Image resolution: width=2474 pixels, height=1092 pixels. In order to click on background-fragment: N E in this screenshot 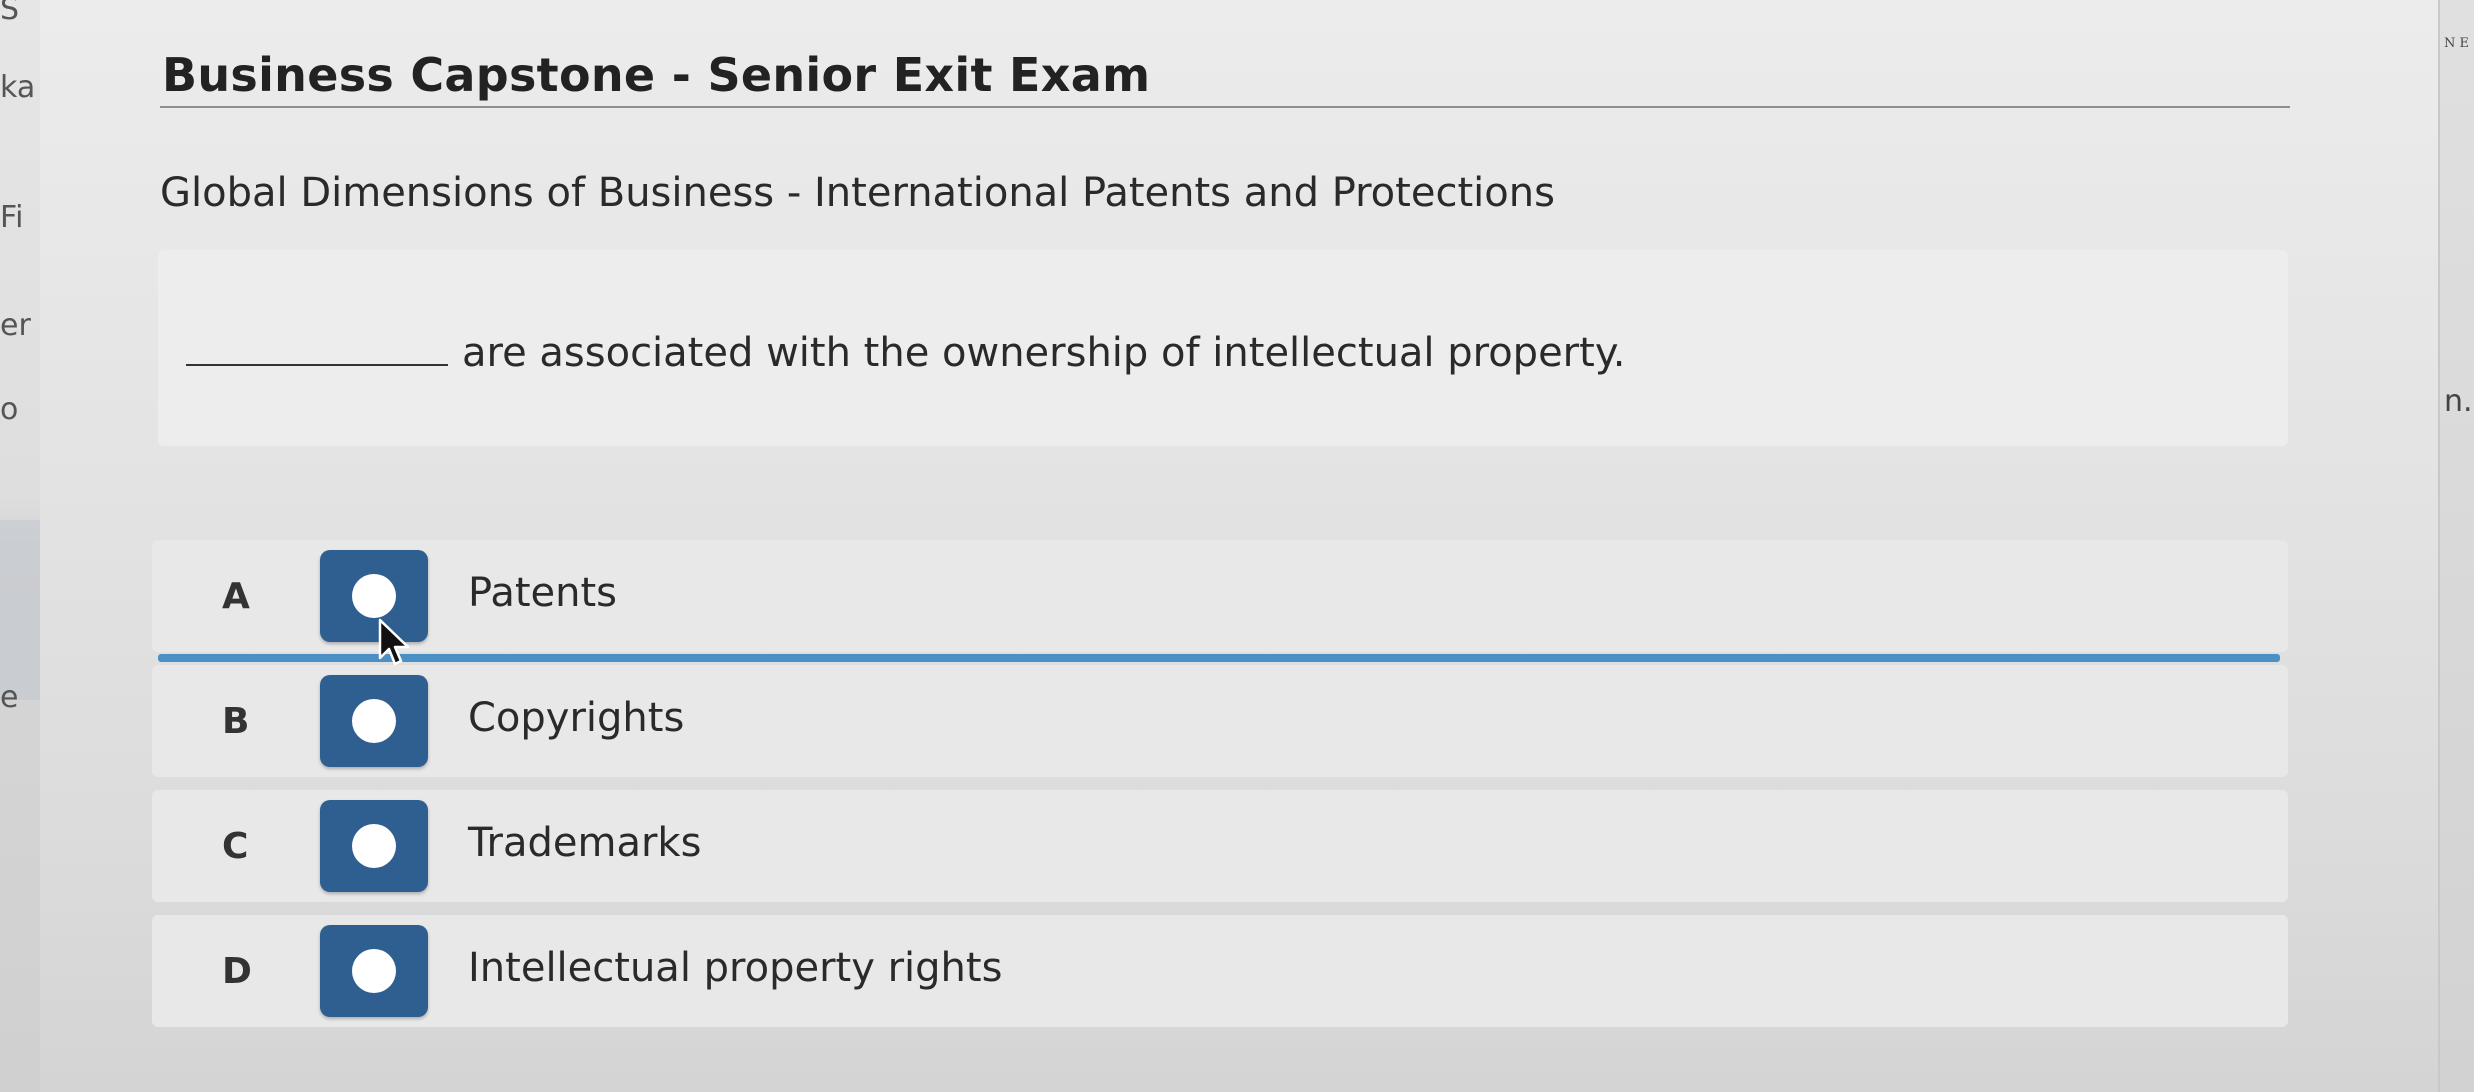, I will do `click(2456, 43)`.